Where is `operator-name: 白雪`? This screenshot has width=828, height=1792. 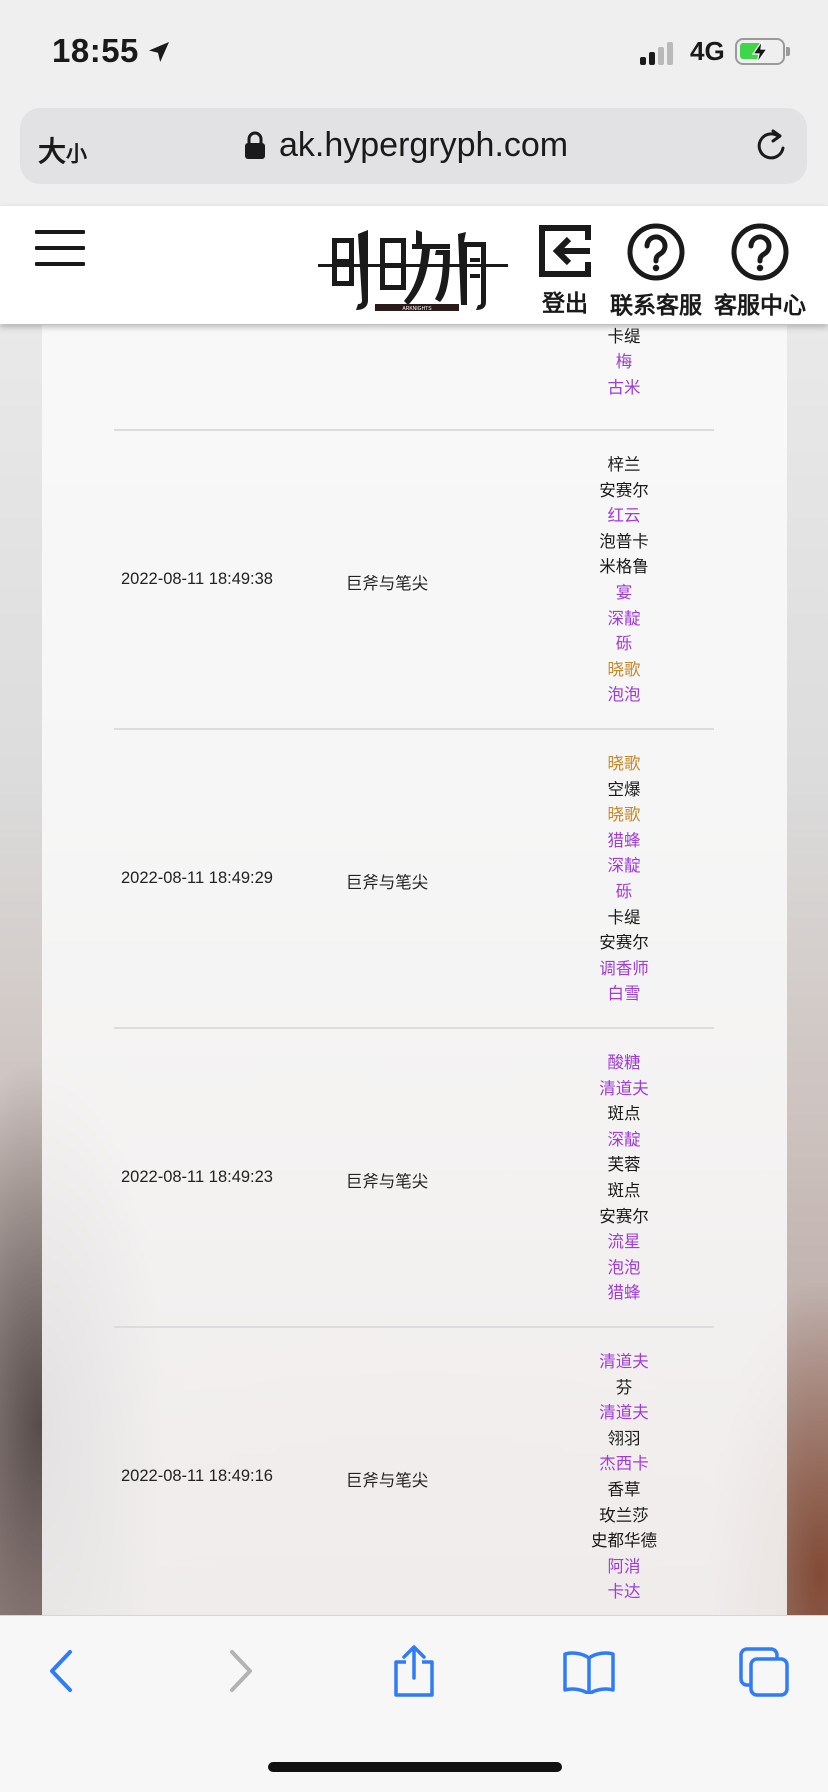 operator-name: 白雪 is located at coordinates (624, 994).